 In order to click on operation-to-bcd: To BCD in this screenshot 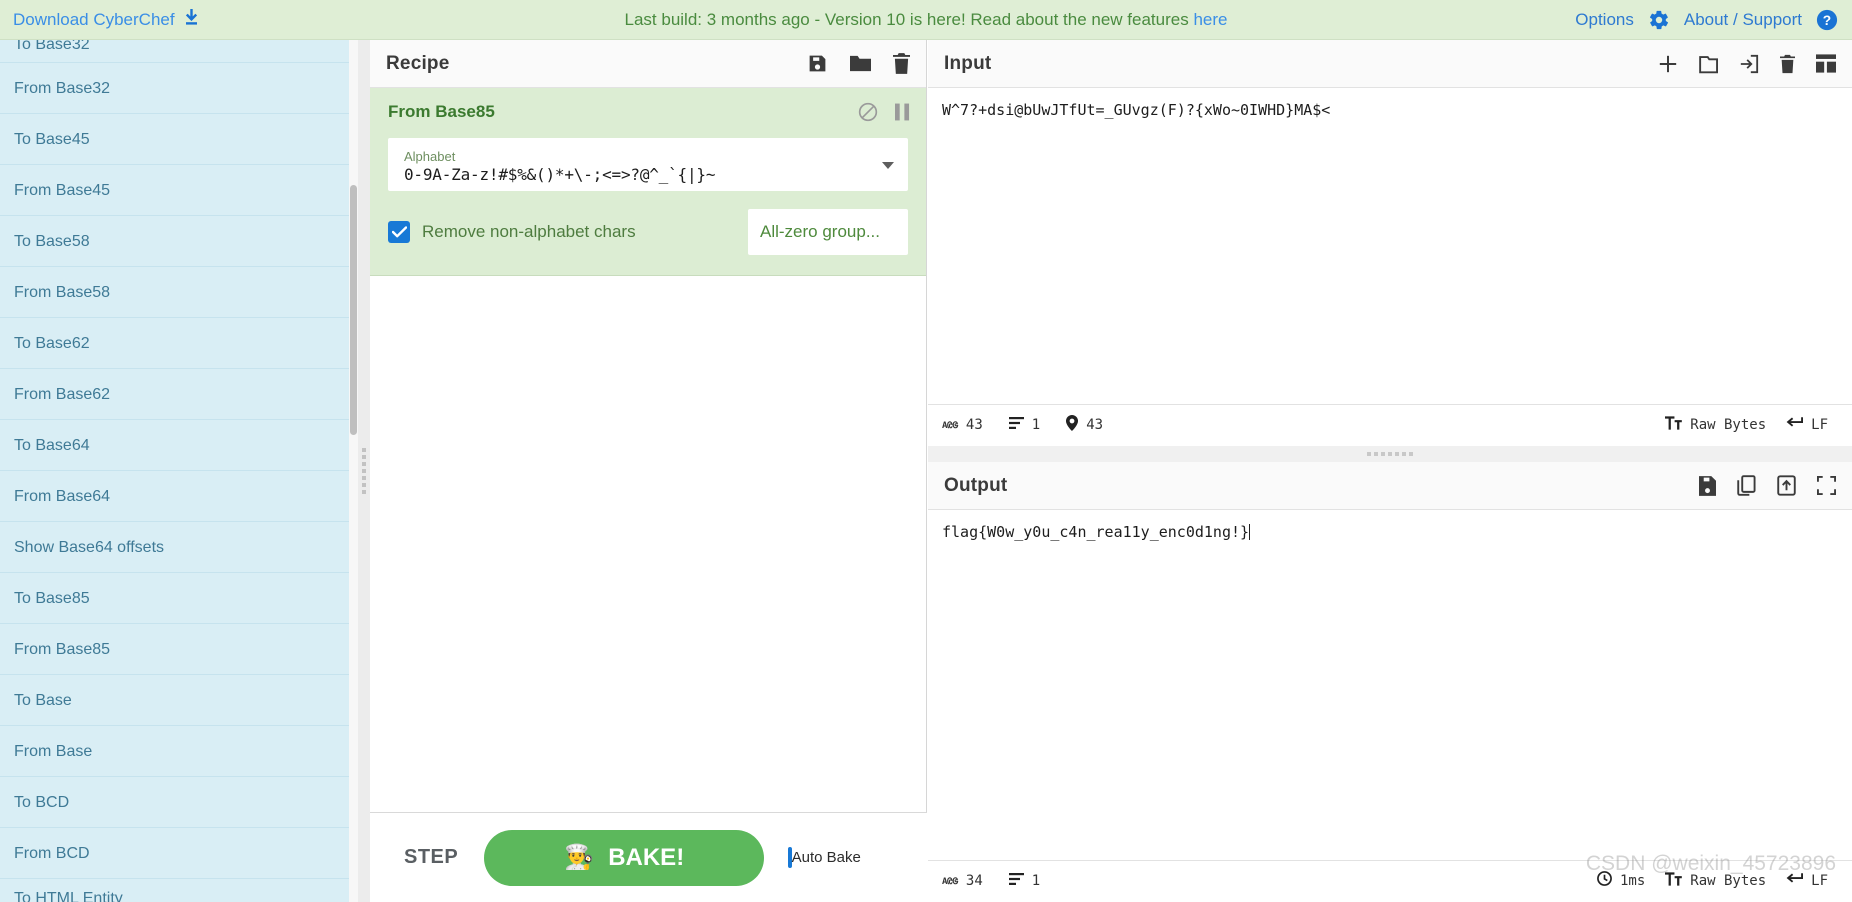, I will do `click(179, 802)`.